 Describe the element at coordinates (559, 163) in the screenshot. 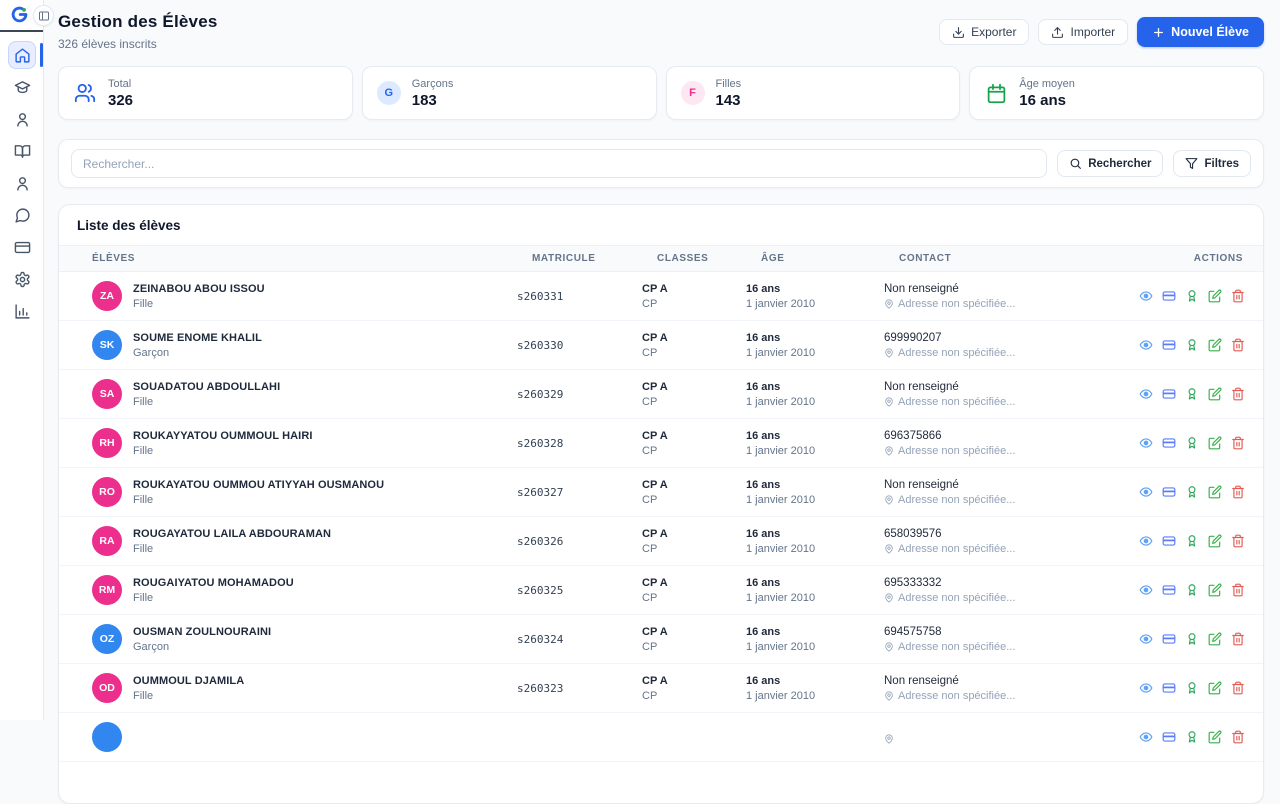

I see `search-input` at that location.